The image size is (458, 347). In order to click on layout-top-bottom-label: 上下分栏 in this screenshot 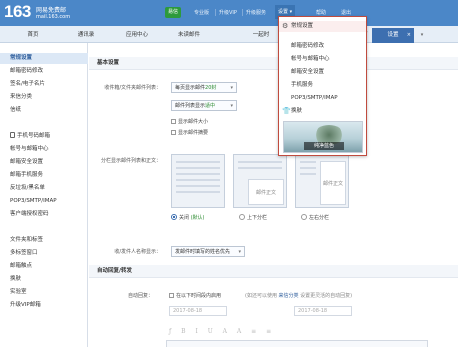, I will do `click(257, 218)`.